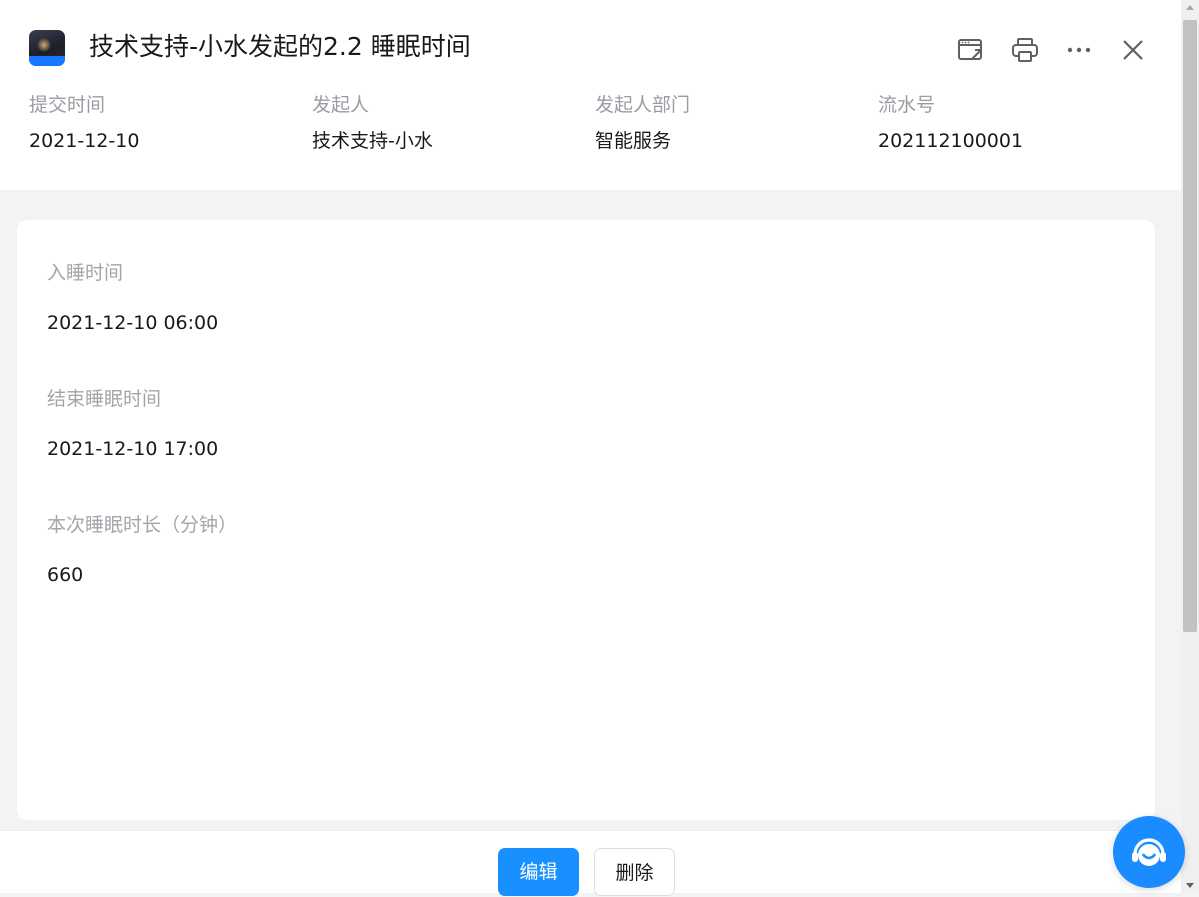  What do you see at coordinates (65, 575) in the screenshot?
I see `field-value: 660` at bounding box center [65, 575].